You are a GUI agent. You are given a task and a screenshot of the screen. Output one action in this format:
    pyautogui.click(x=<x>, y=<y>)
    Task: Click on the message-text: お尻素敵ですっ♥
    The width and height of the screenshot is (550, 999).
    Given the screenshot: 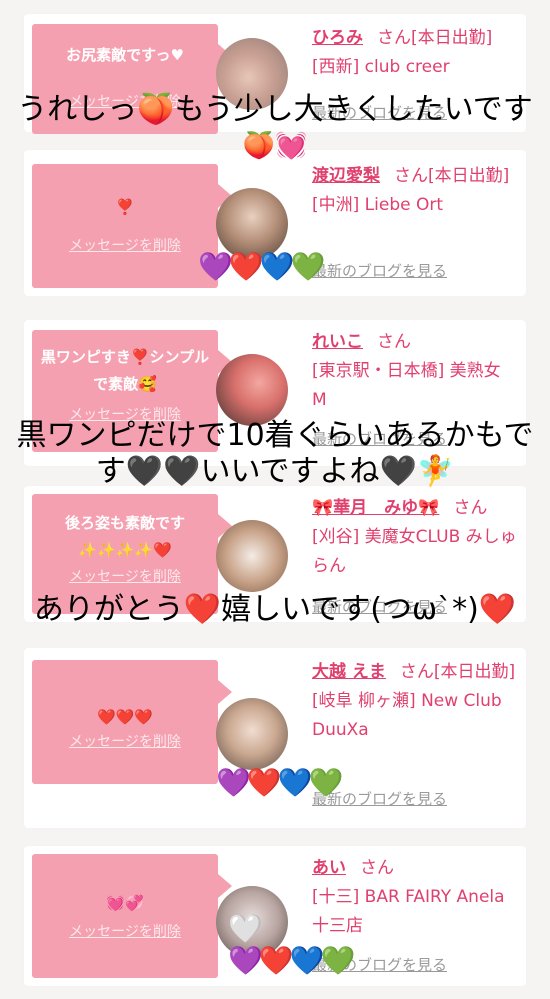 What is the action you would take?
    pyautogui.click(x=125, y=55)
    